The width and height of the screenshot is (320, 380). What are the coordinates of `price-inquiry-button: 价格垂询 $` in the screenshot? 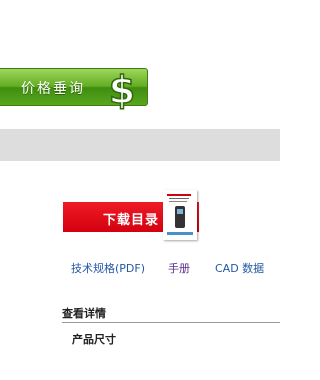 It's located at (74, 89).